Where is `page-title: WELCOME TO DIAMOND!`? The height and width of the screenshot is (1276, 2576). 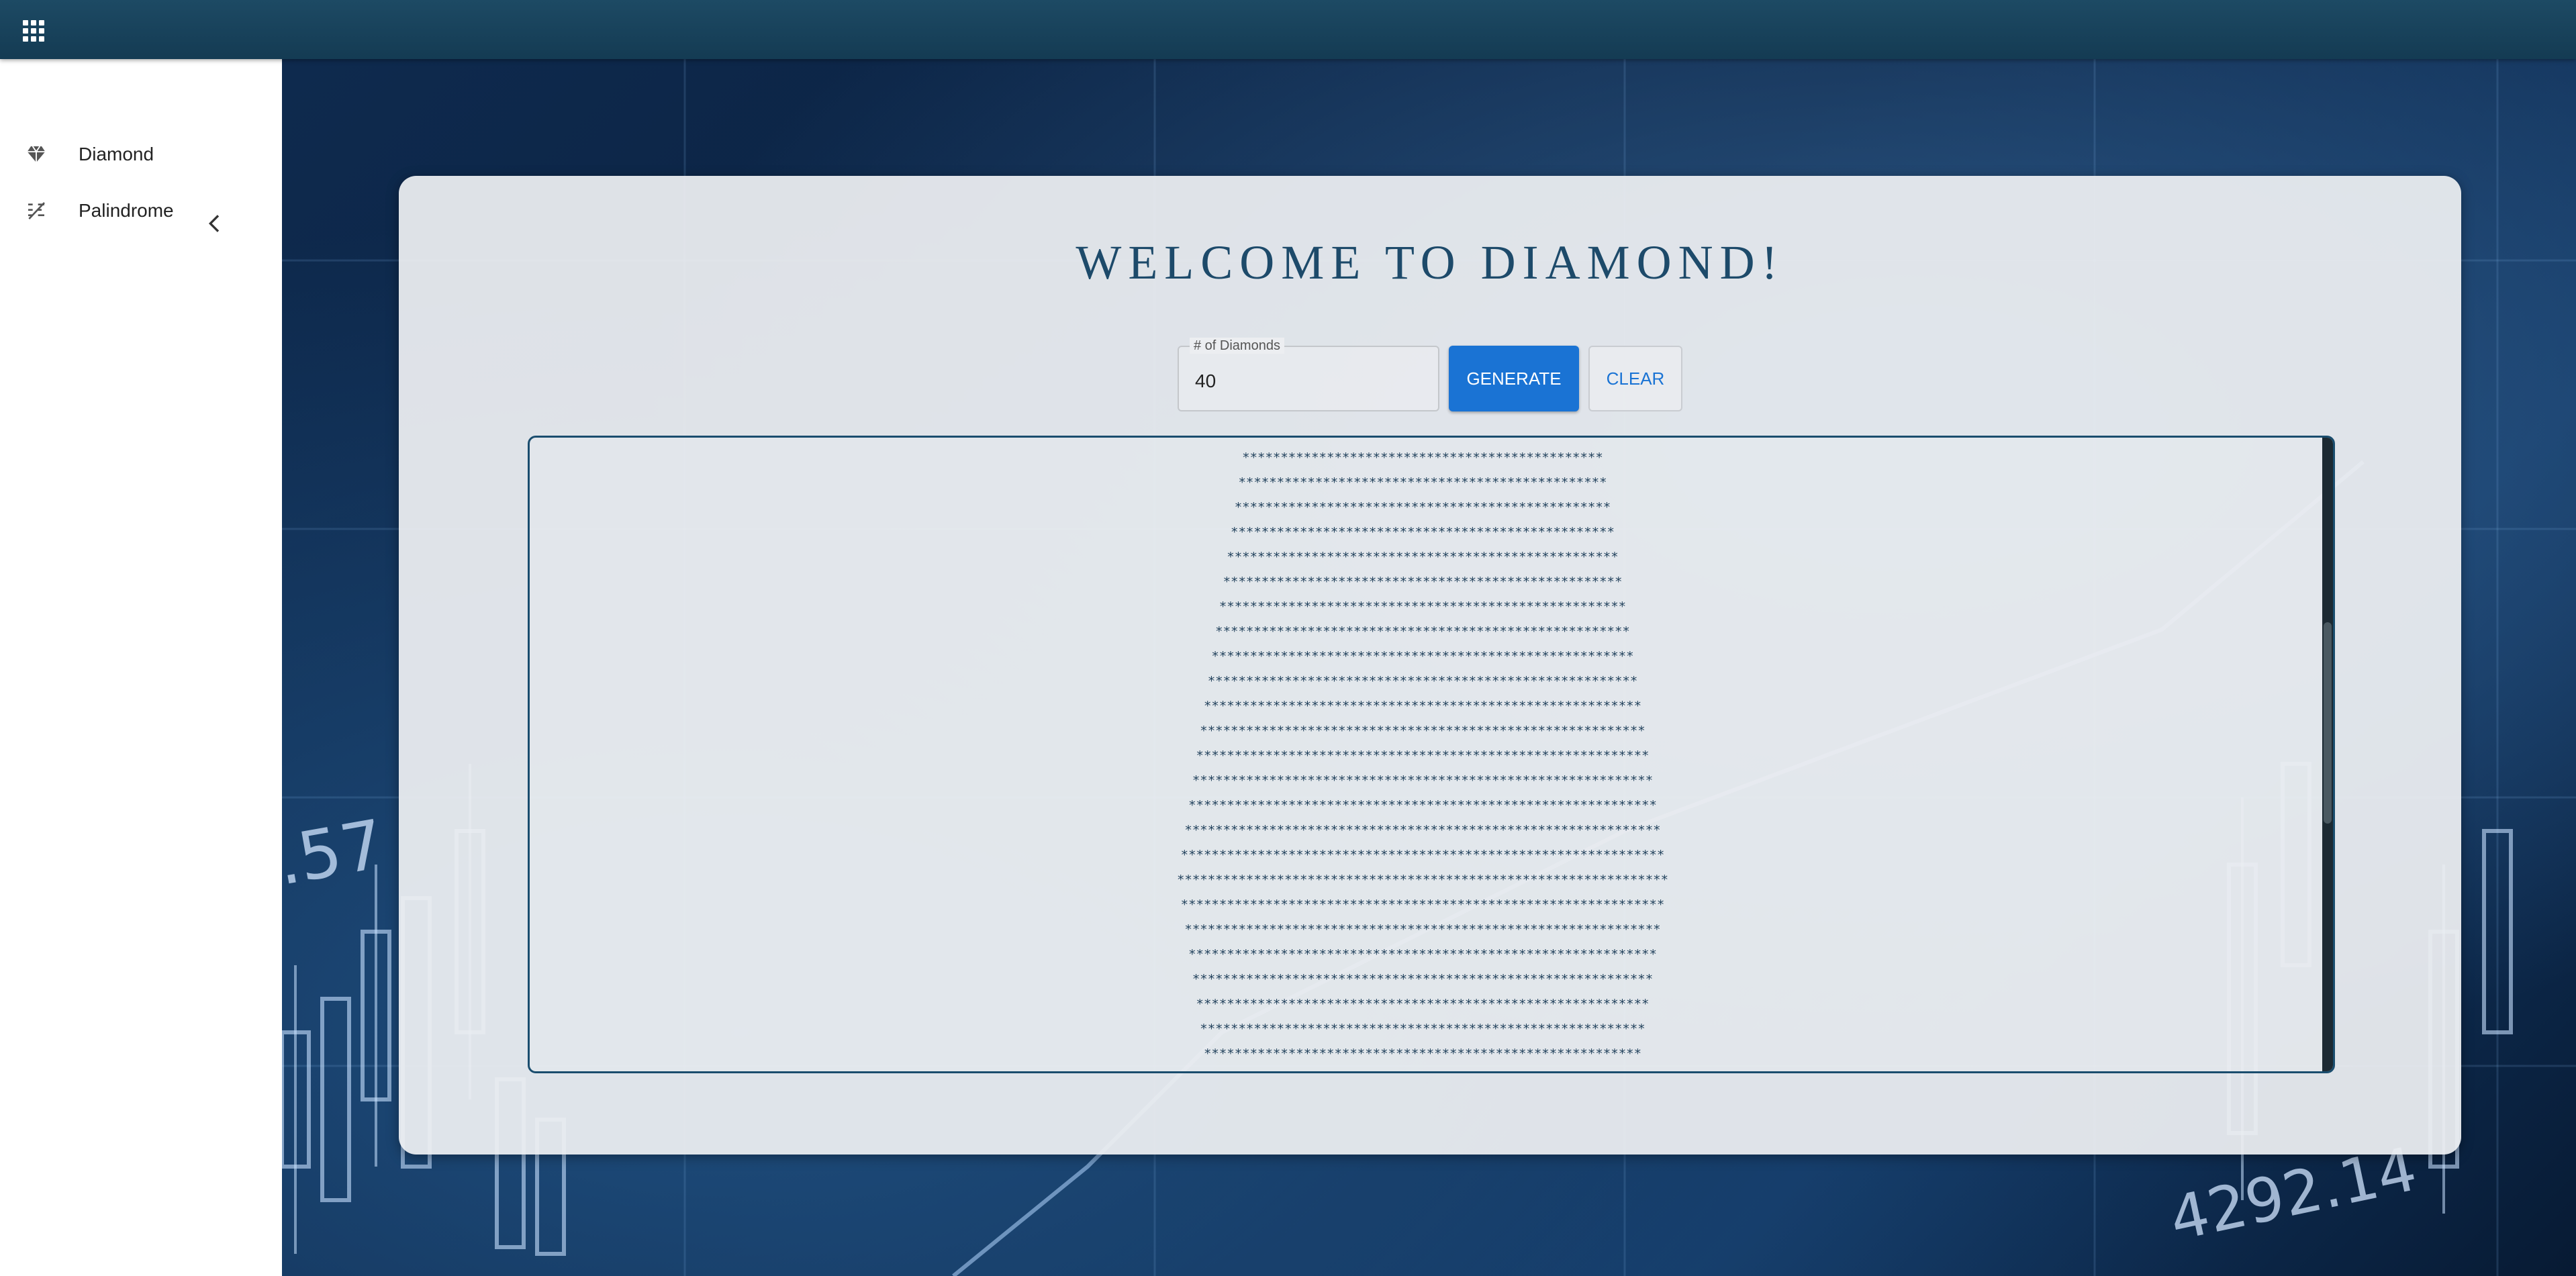 page-title: WELCOME TO DIAMOND! is located at coordinates (1430, 263).